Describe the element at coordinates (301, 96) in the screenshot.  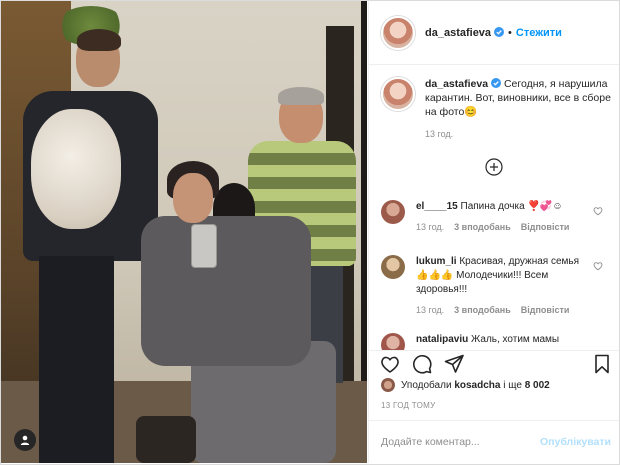
I see `older-man-hair` at that location.